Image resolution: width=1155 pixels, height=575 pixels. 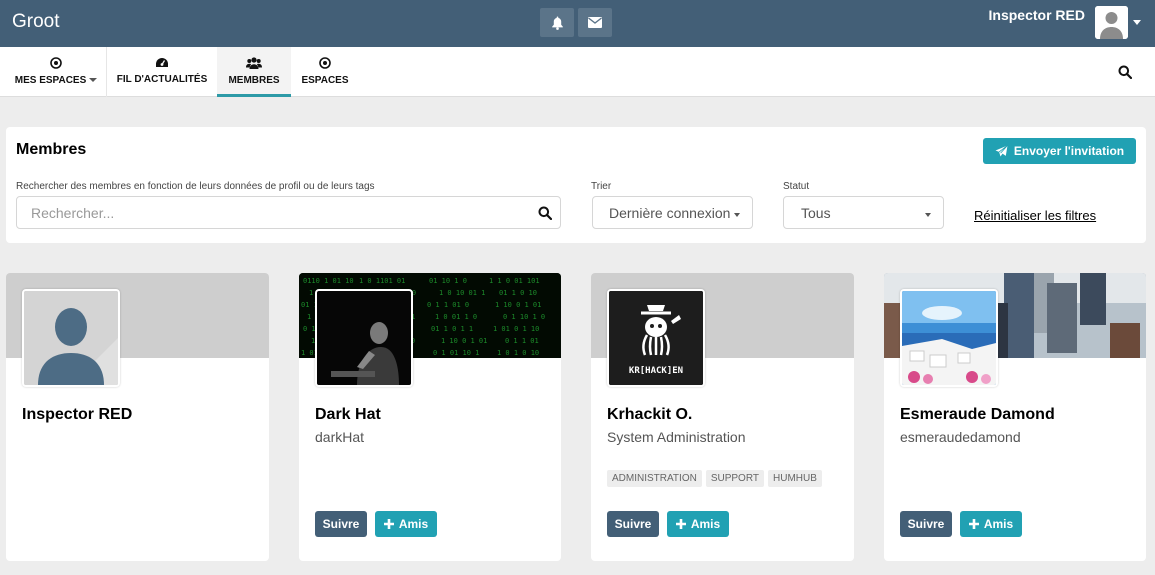 What do you see at coordinates (162, 79) in the screenshot?
I see `nav-activity-feed-label: FIL D'ACTUALITÉS` at bounding box center [162, 79].